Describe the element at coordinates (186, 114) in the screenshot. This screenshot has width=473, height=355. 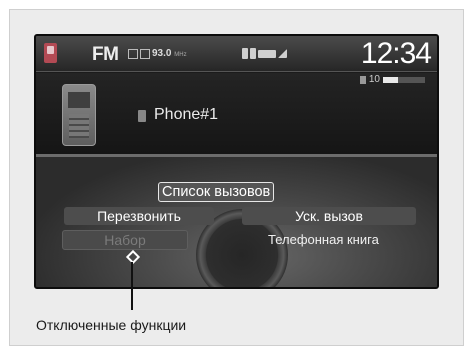
I see `connected-phone-name: Phone#1` at that location.